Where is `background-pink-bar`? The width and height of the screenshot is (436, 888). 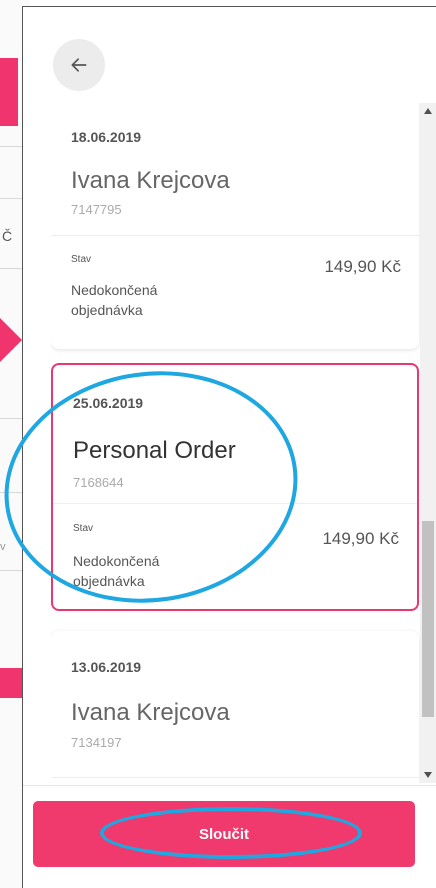
background-pink-bar is located at coordinates (9, 92).